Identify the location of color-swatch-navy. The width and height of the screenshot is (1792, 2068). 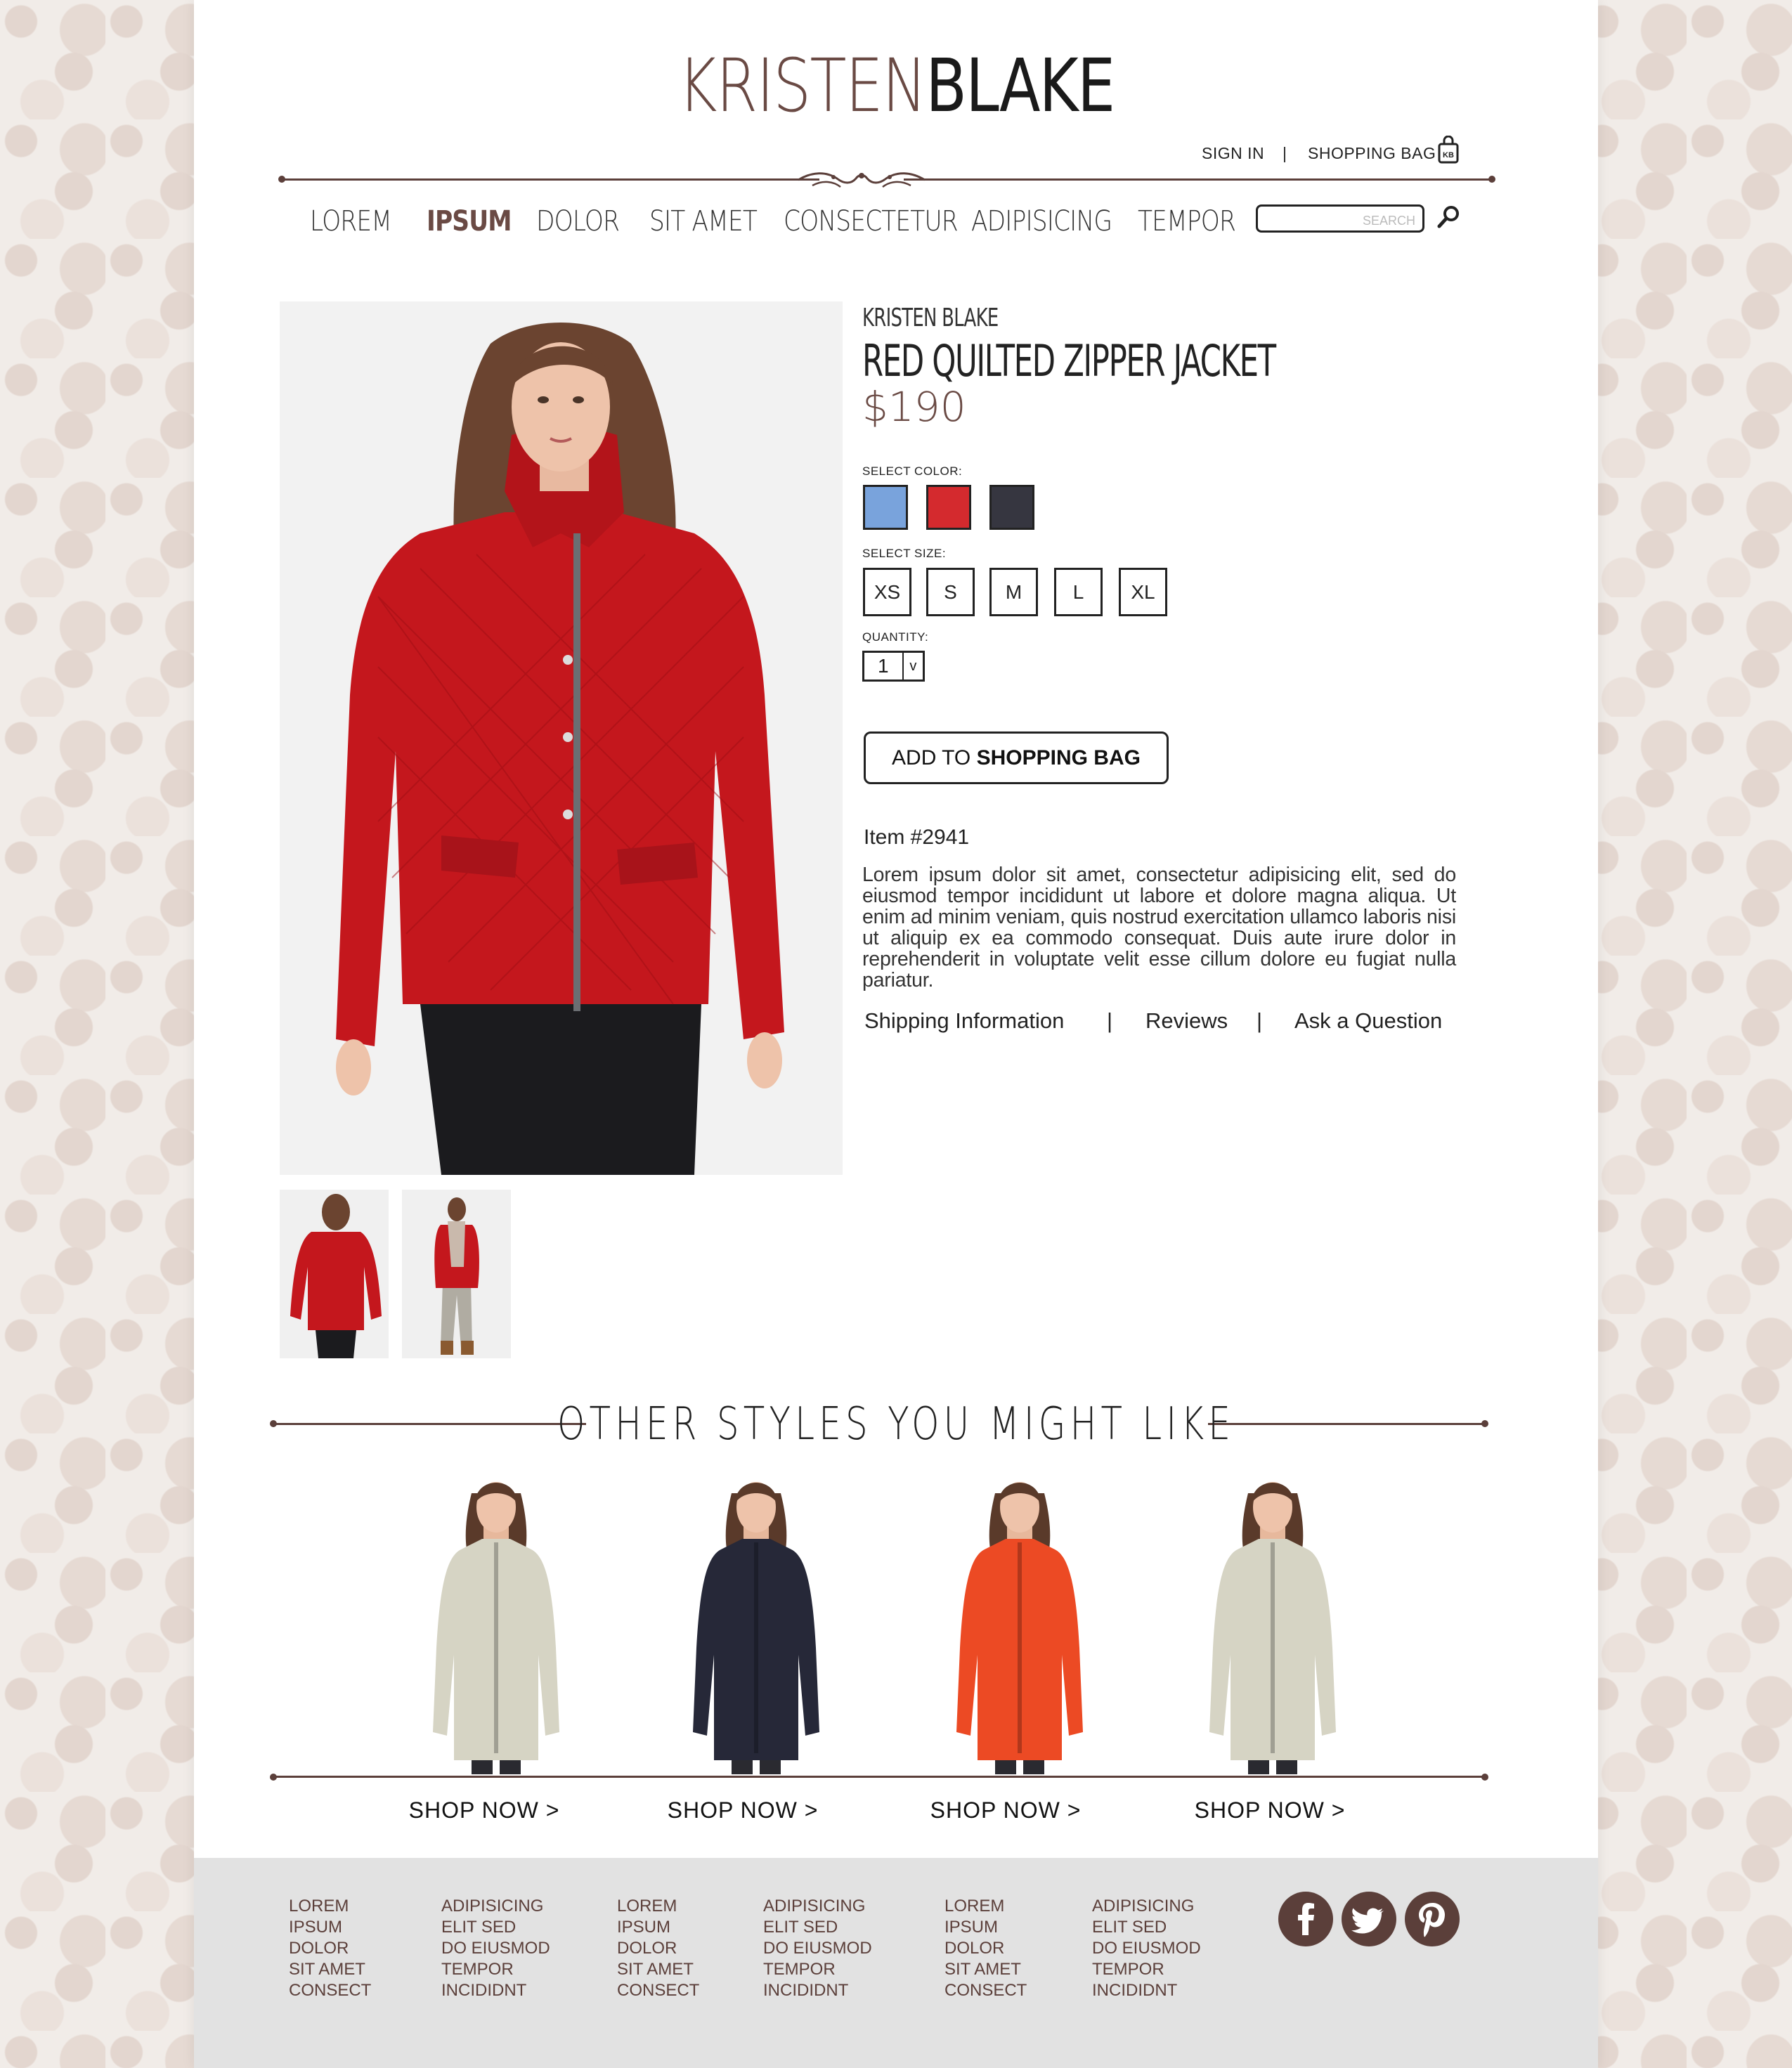
(1011, 507).